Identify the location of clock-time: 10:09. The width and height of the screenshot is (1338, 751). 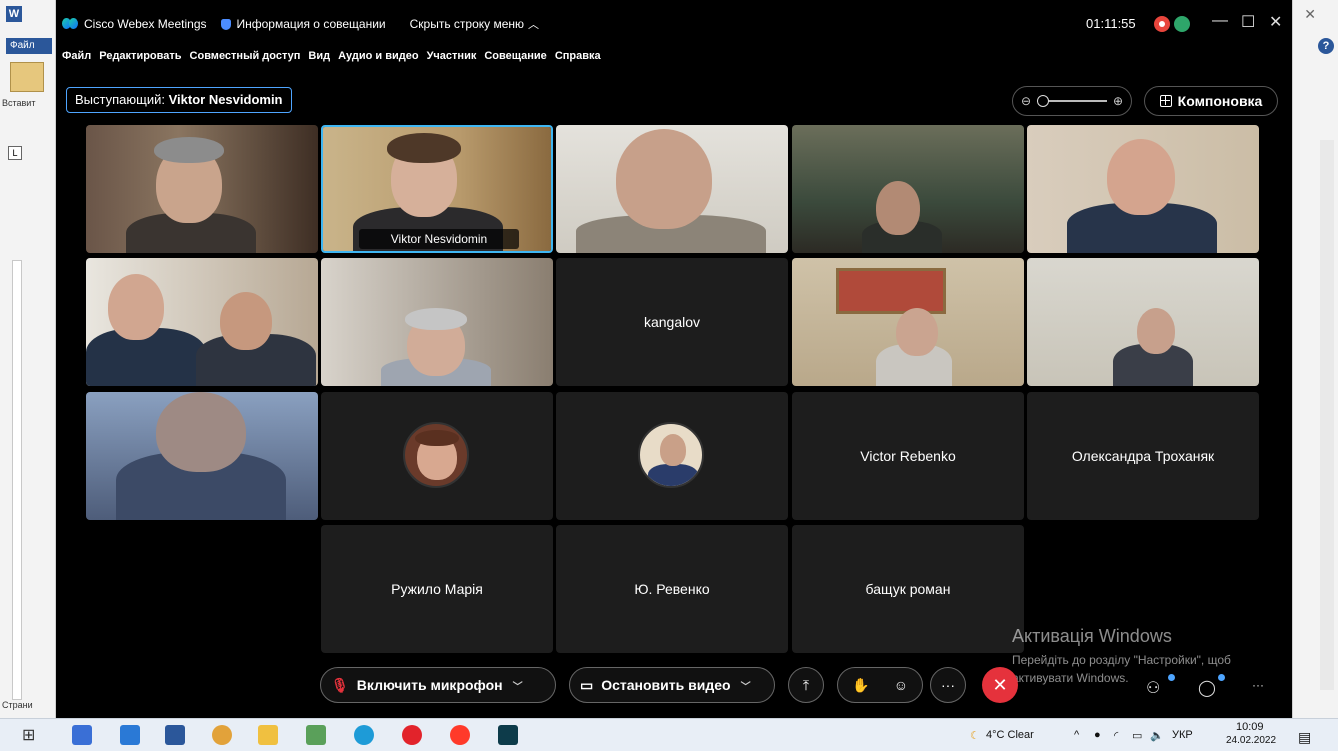
(1250, 727).